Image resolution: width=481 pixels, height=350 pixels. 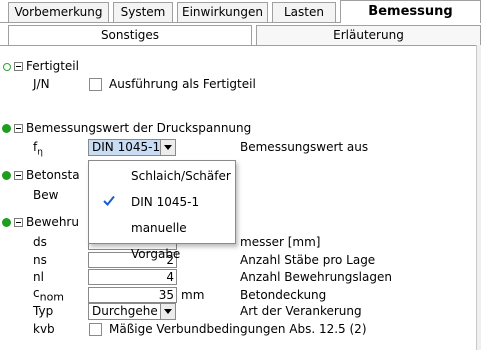 I want to click on druckspannung-combo: DIN 1045-1, so click(x=132, y=147).